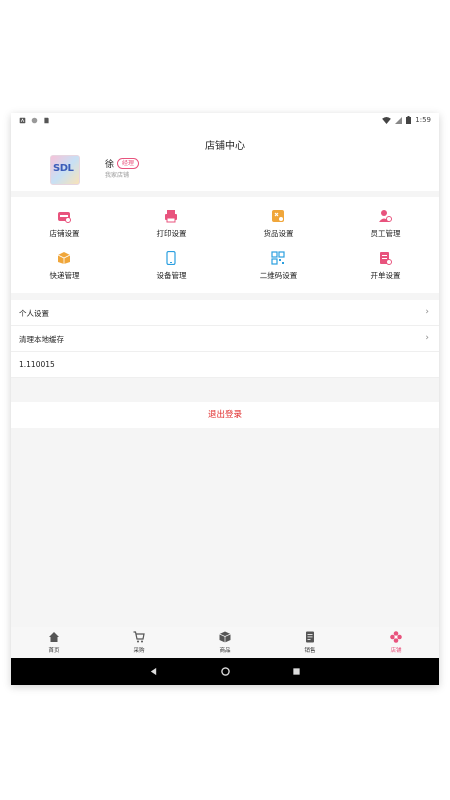  I want to click on tab-purchase: 采购, so click(139, 642).